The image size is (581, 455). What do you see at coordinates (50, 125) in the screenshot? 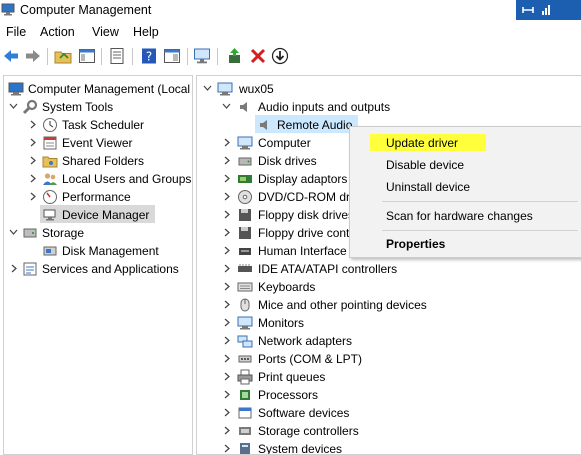
I see `clock-icon` at bounding box center [50, 125].